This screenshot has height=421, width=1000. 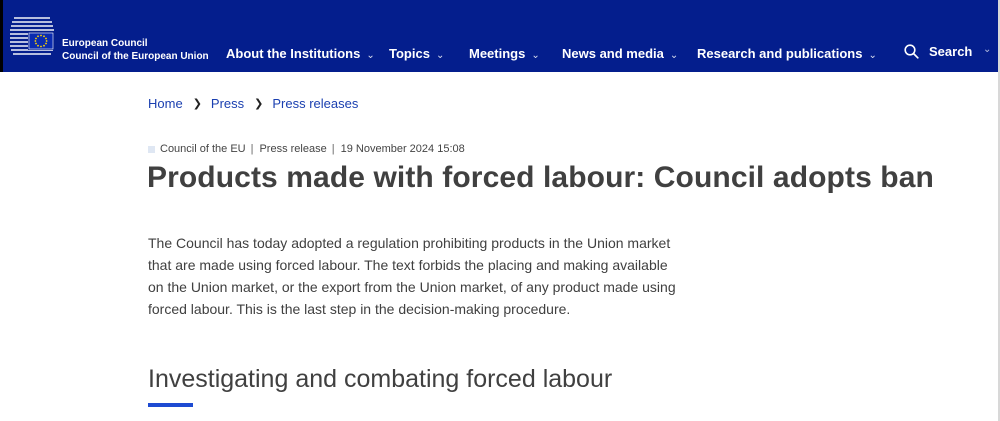 What do you see at coordinates (613, 53) in the screenshot?
I see `nav-label: News and media` at bounding box center [613, 53].